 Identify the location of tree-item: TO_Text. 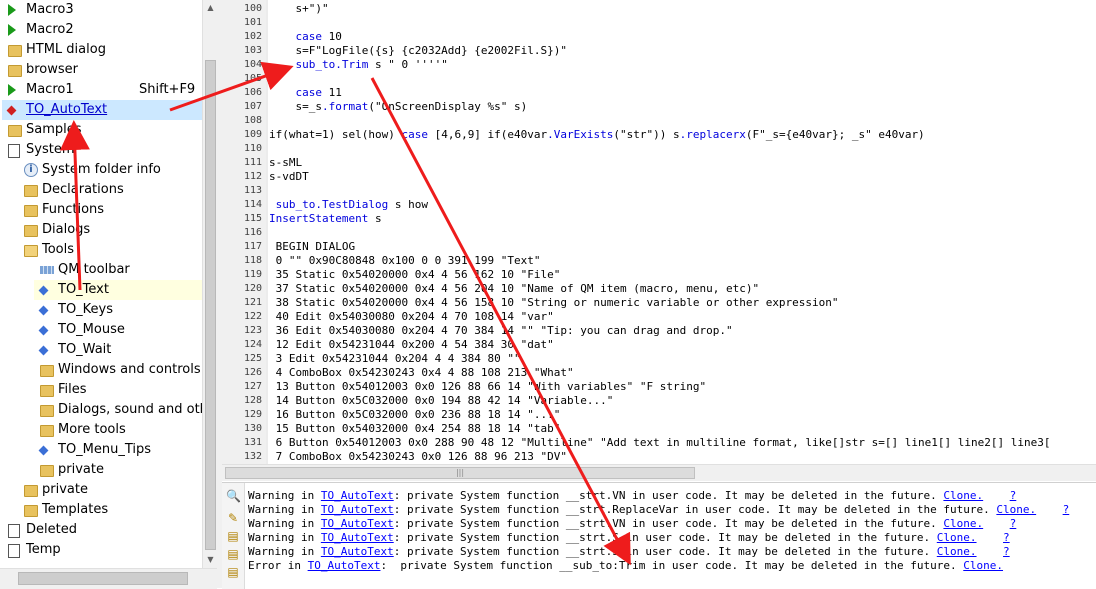
(118, 290).